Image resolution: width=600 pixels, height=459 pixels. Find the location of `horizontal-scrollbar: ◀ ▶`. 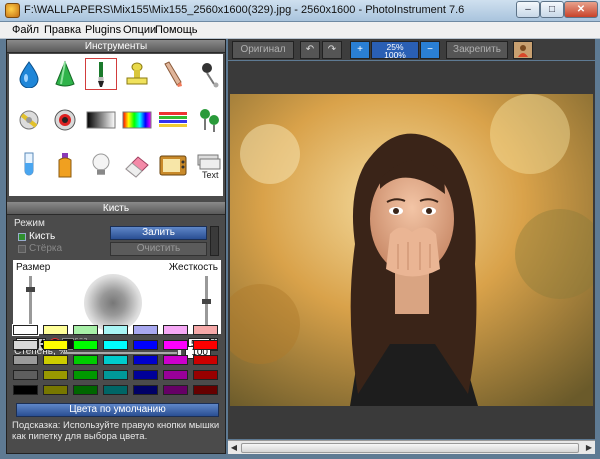

horizontal-scrollbar: ◀ ▶ is located at coordinates (411, 447).